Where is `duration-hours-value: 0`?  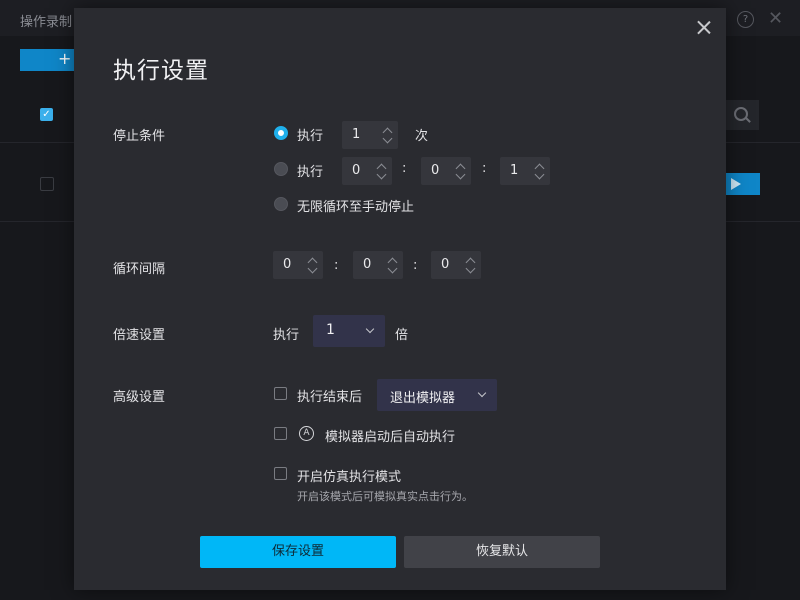 duration-hours-value: 0 is located at coordinates (356, 170).